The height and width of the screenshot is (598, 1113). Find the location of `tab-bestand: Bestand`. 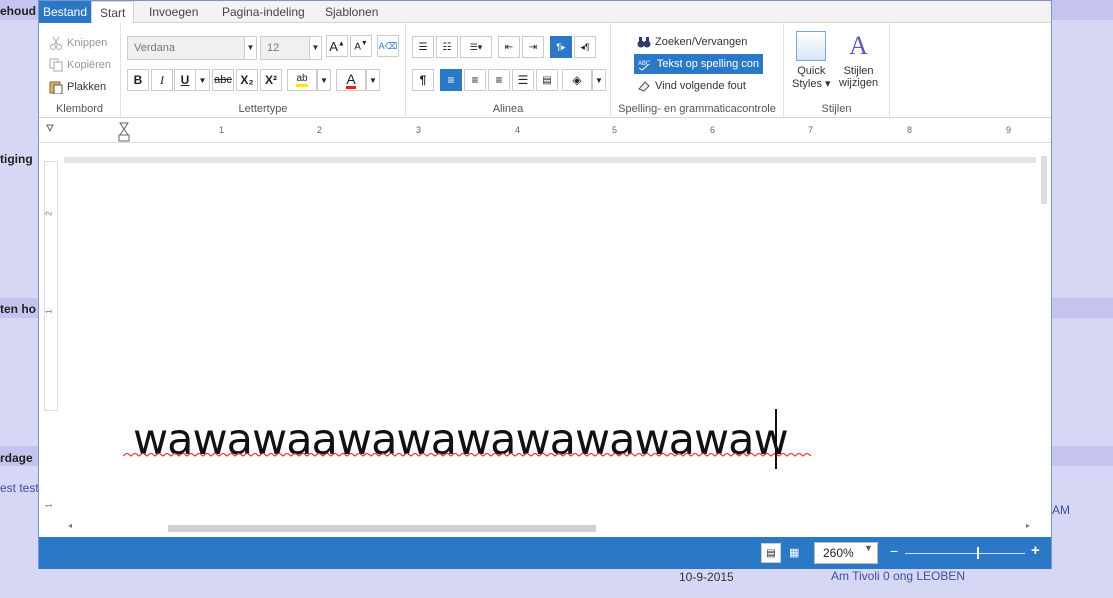

tab-bestand: Bestand is located at coordinates (65, 12).